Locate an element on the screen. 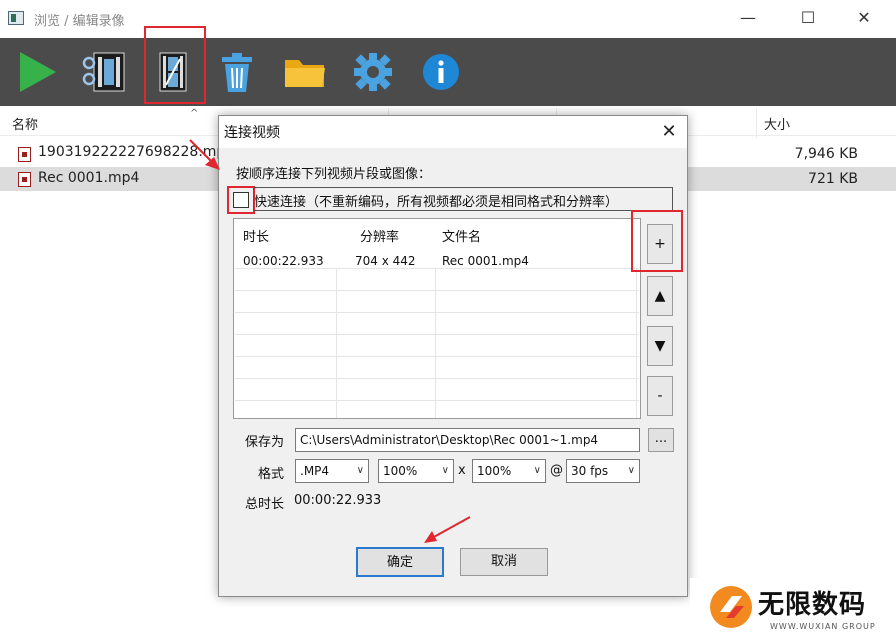 The height and width of the screenshot is (636, 896). dialog-prompt: 按顺序连接下列视频片段或图像： is located at coordinates (334, 174).